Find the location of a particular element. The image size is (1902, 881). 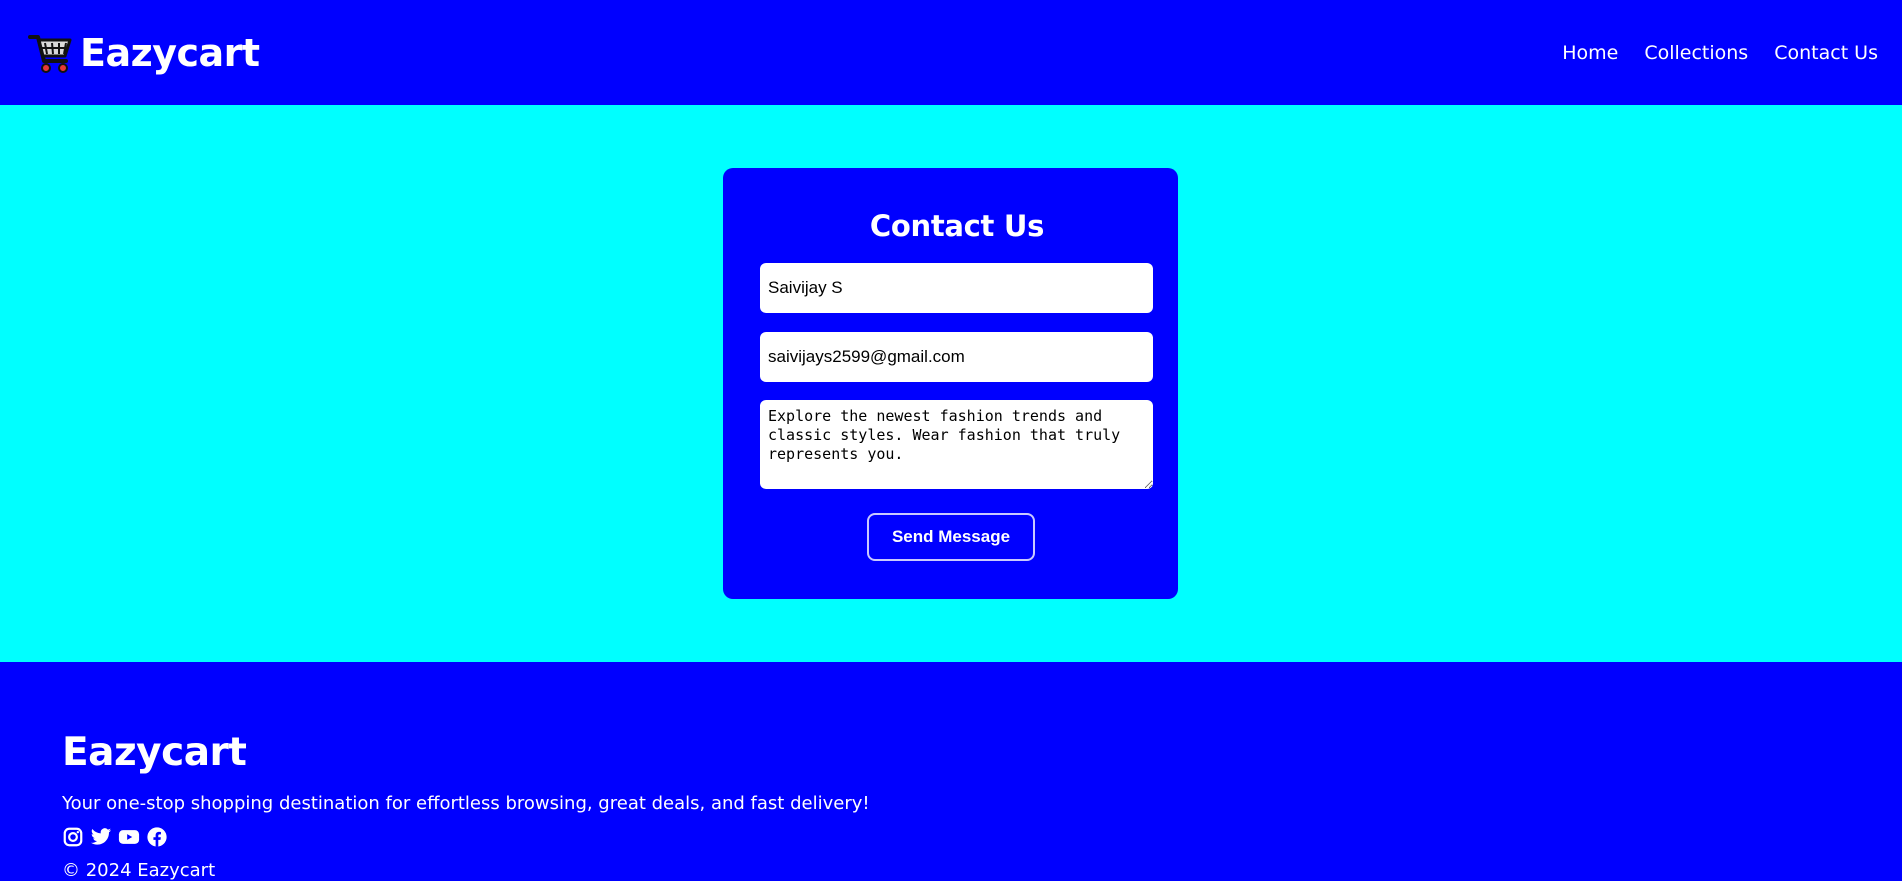

nav-contact-link: Contact Us is located at coordinates (1826, 53).